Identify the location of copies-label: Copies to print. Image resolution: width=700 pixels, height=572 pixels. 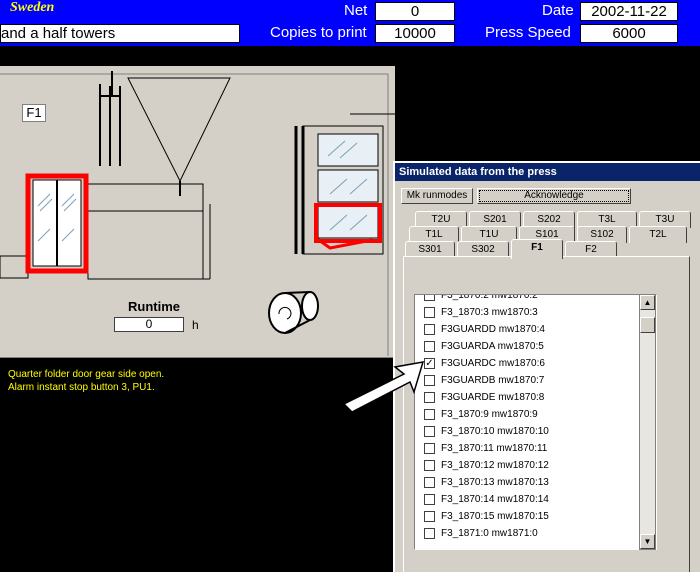
(318, 32).